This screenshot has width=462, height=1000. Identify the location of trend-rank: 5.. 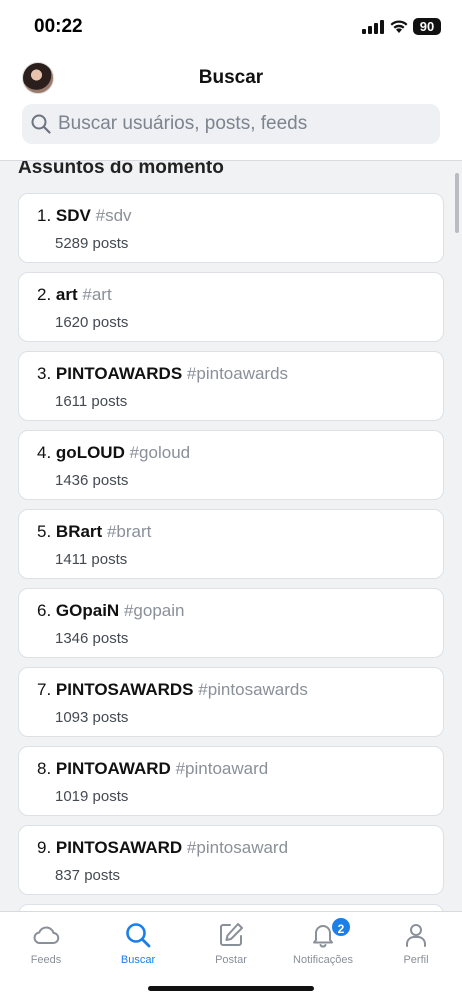
(44, 531).